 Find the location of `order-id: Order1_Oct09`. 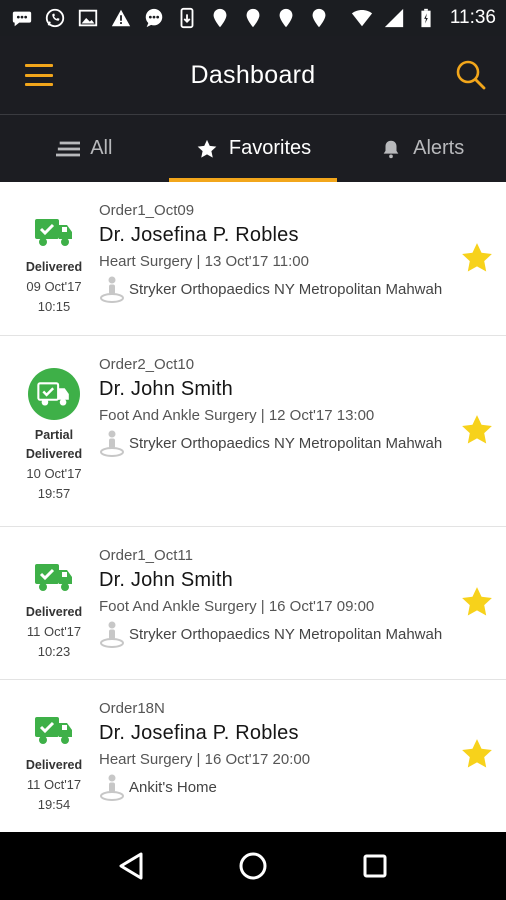

order-id: Order1_Oct09 is located at coordinates (147, 210).